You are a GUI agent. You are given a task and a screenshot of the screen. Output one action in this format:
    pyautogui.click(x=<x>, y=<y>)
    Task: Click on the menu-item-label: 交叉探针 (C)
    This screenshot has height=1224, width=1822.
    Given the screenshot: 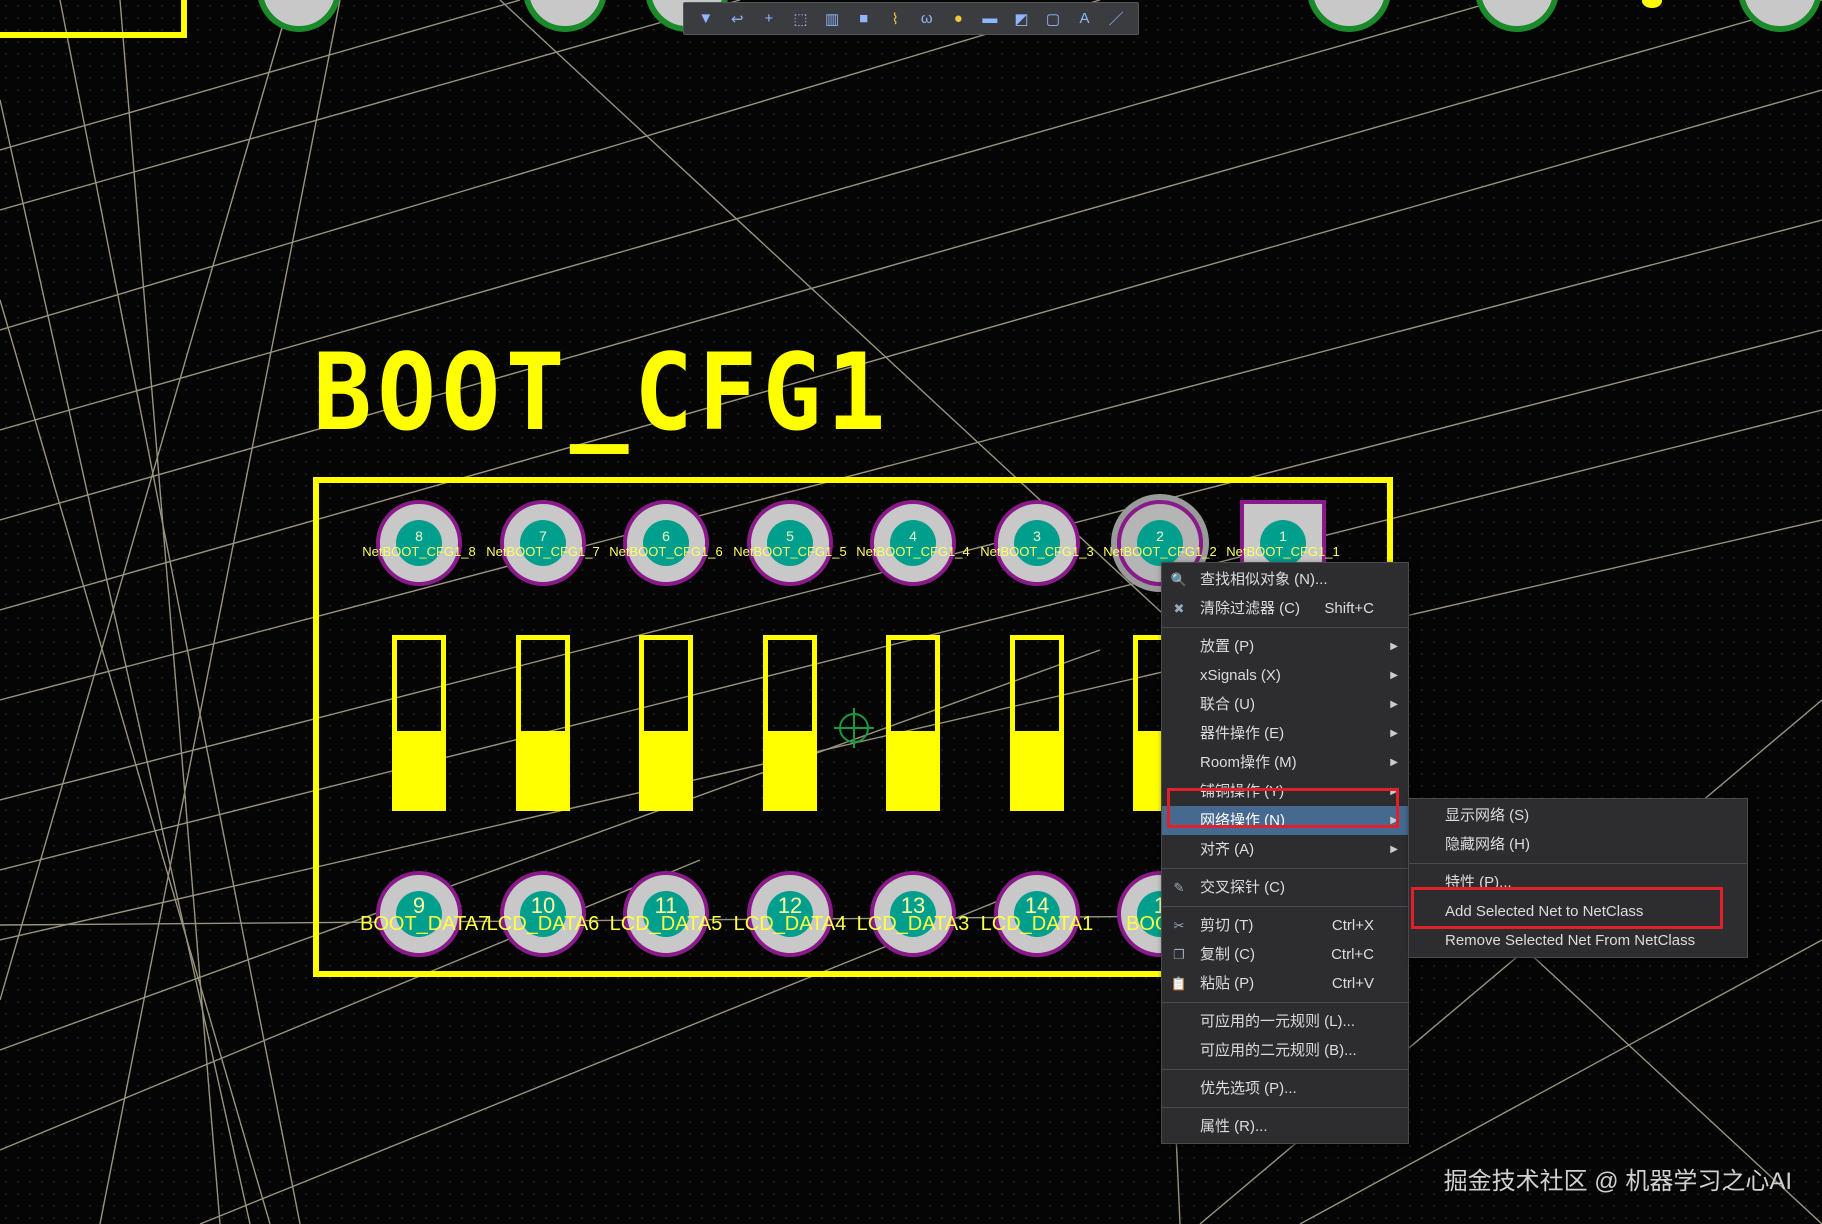 What is the action you would take?
    pyautogui.click(x=1242, y=887)
    